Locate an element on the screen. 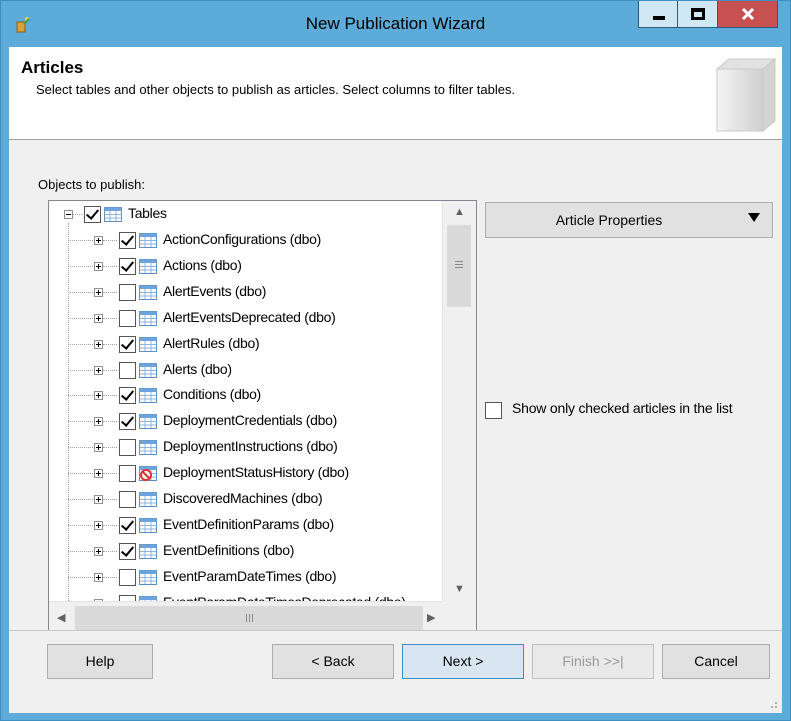 The height and width of the screenshot is (721, 791). finish-button: Finish >>| is located at coordinates (593, 661).